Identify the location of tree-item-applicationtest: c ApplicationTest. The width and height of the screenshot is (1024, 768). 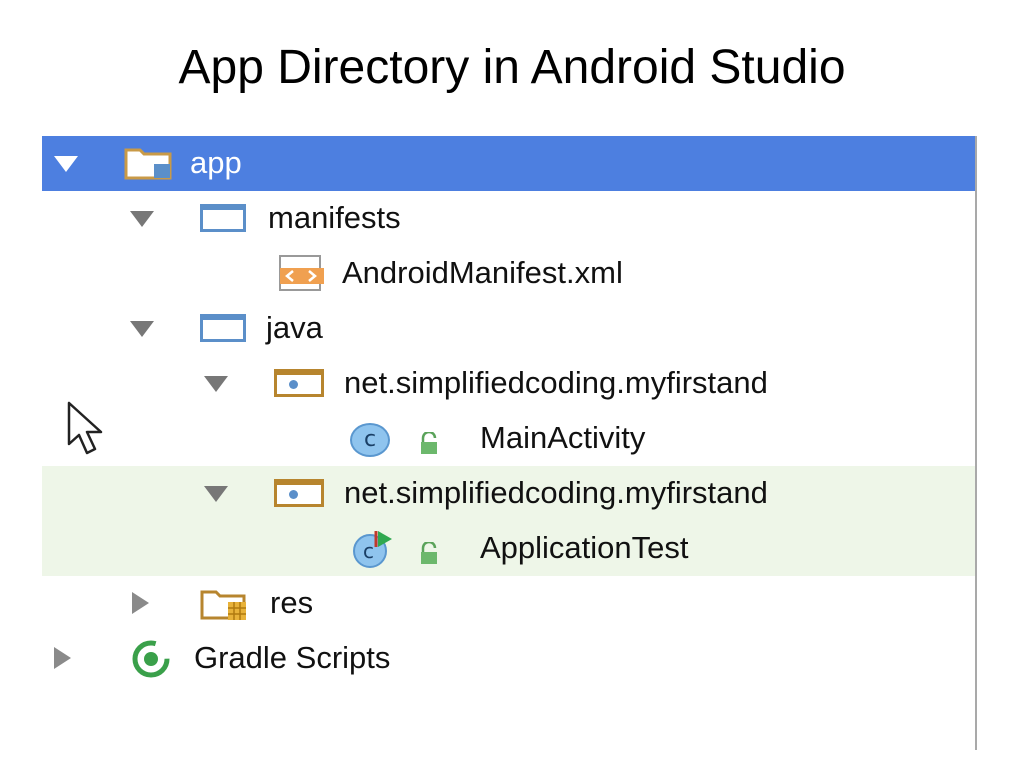
(509, 548).